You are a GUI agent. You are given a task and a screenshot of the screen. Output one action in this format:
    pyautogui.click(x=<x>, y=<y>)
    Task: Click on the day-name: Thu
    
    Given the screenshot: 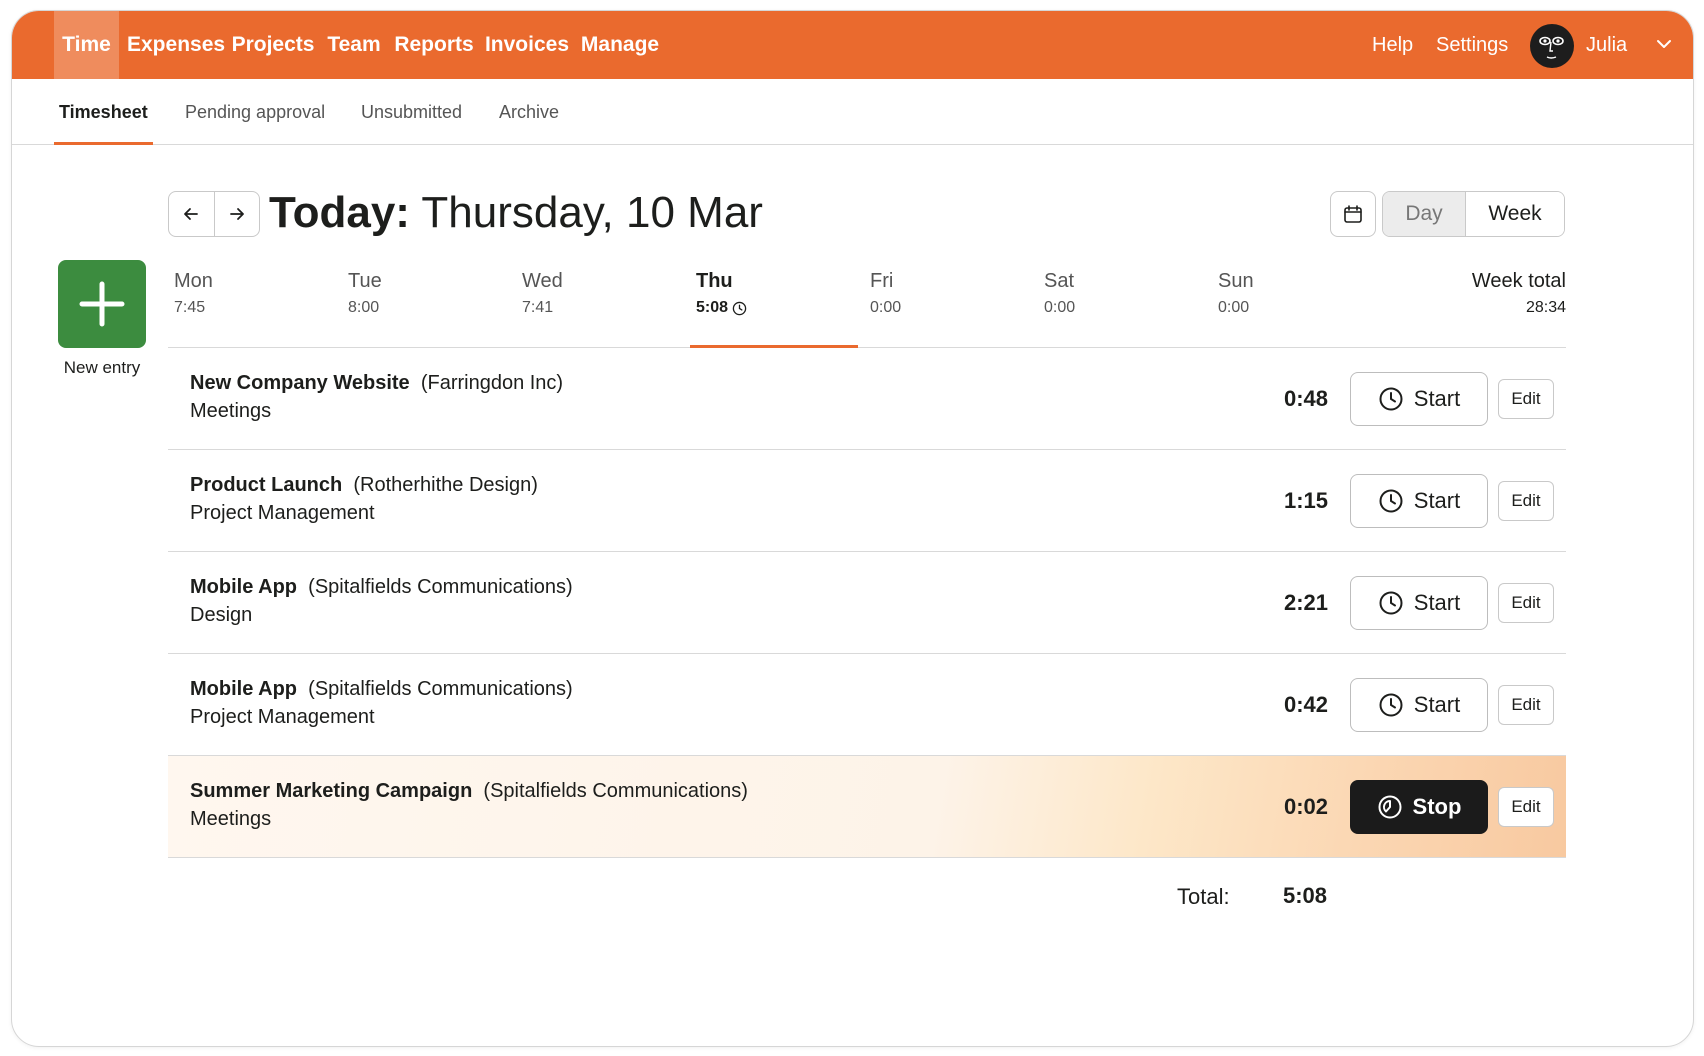 What is the action you would take?
    pyautogui.click(x=714, y=281)
    